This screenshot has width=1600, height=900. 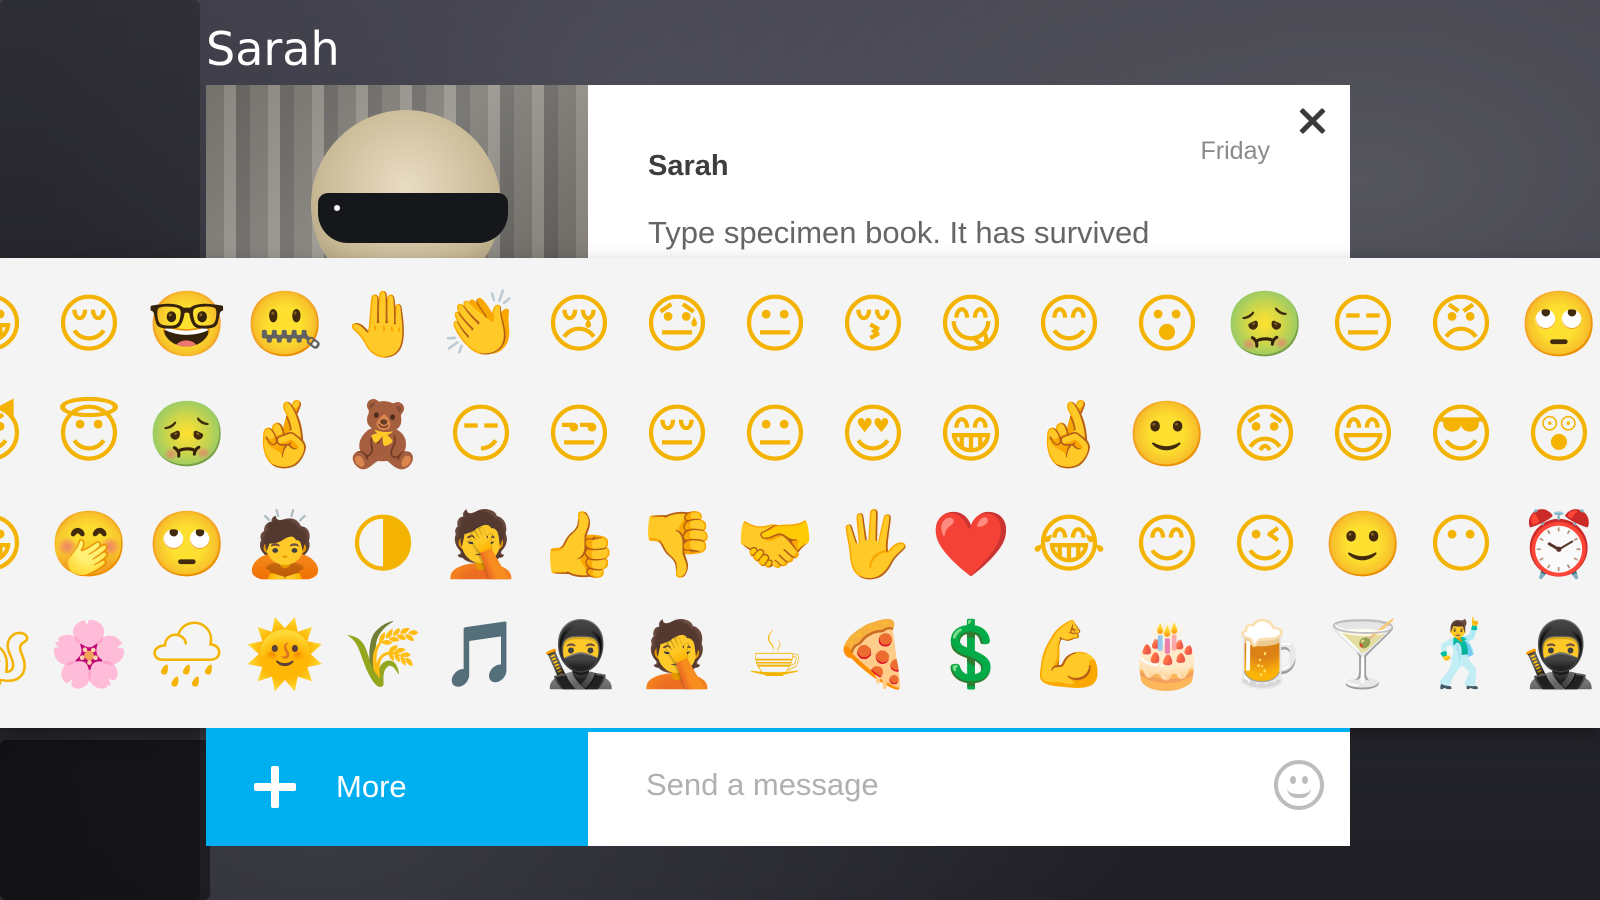 What do you see at coordinates (481, 655) in the screenshot?
I see `emoji-button: 🎵` at bounding box center [481, 655].